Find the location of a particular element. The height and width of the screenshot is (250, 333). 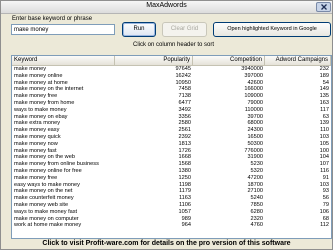

cell-popularity: 1057 is located at coordinates (184, 211).